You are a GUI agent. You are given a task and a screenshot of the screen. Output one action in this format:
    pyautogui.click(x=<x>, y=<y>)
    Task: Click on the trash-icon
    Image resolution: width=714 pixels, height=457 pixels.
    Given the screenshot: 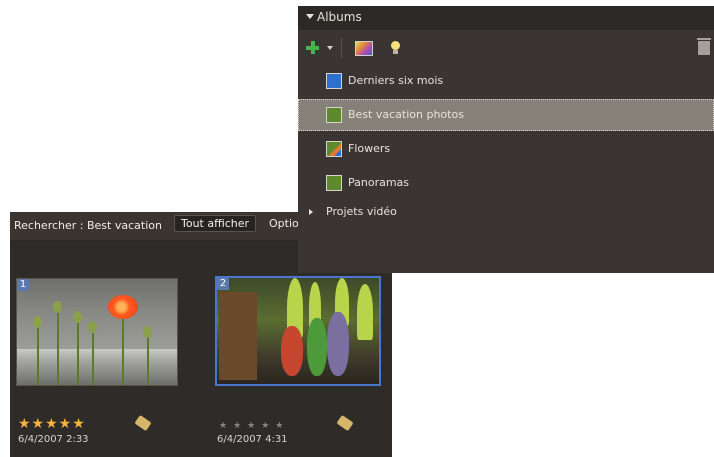 What is the action you would take?
    pyautogui.click(x=704, y=46)
    